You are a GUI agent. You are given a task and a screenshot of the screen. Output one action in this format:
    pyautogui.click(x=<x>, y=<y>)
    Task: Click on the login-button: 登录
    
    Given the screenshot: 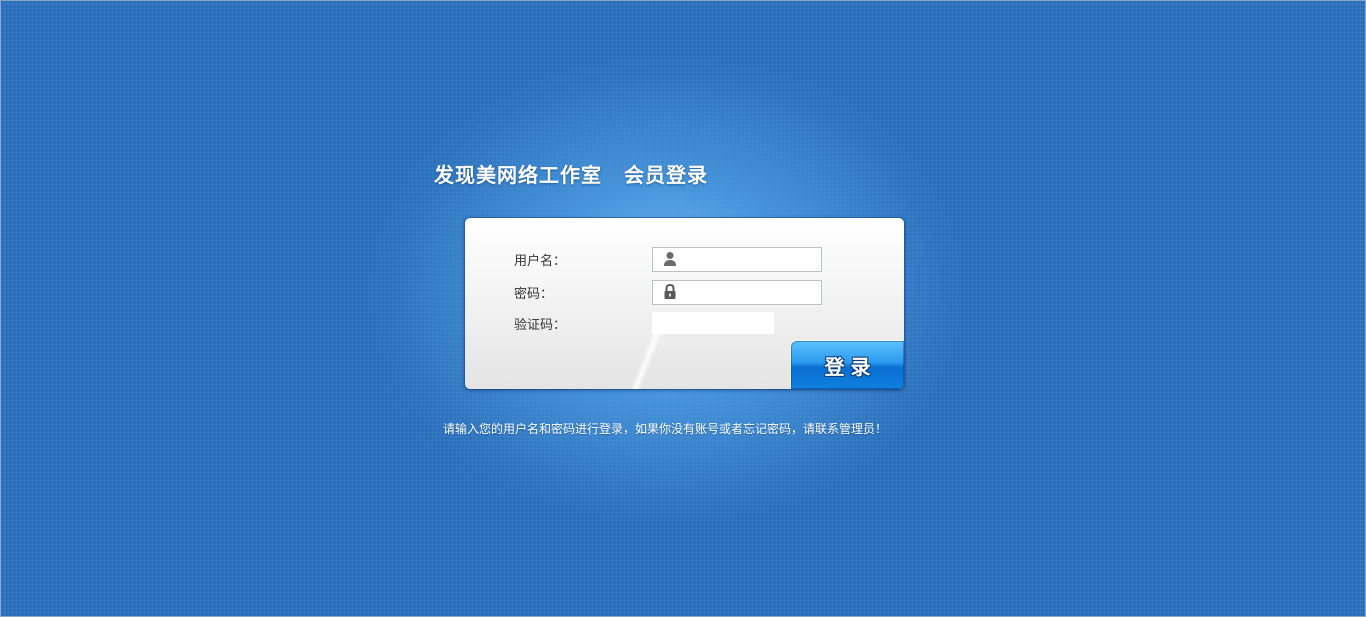 What is the action you would take?
    pyautogui.click(x=847, y=365)
    